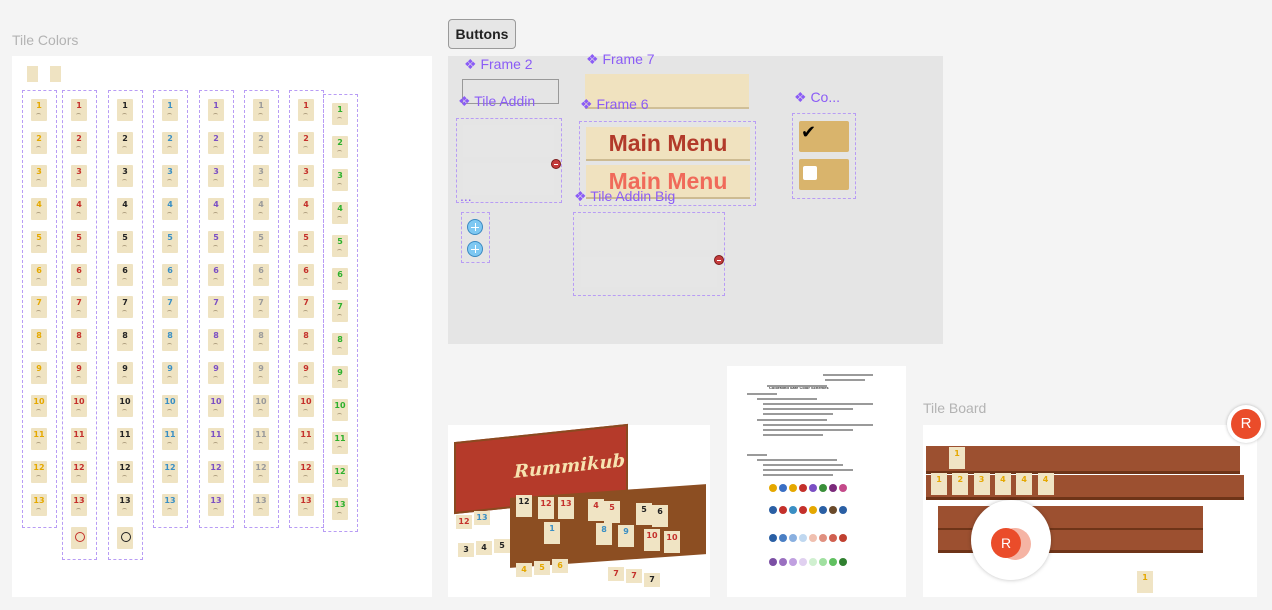  What do you see at coordinates (620, 59) in the screenshot?
I see `frame7-label: ❖ Frame 7` at bounding box center [620, 59].